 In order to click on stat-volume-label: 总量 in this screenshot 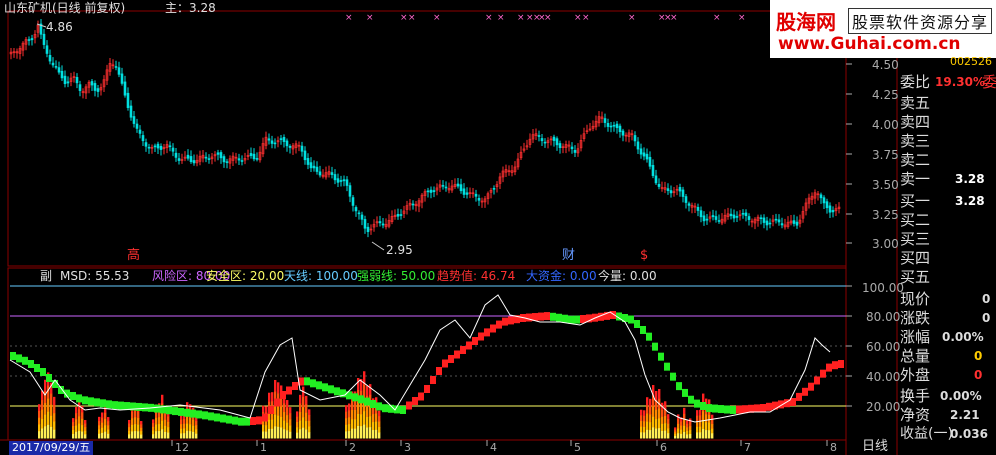, I will do `click(915, 356)`.